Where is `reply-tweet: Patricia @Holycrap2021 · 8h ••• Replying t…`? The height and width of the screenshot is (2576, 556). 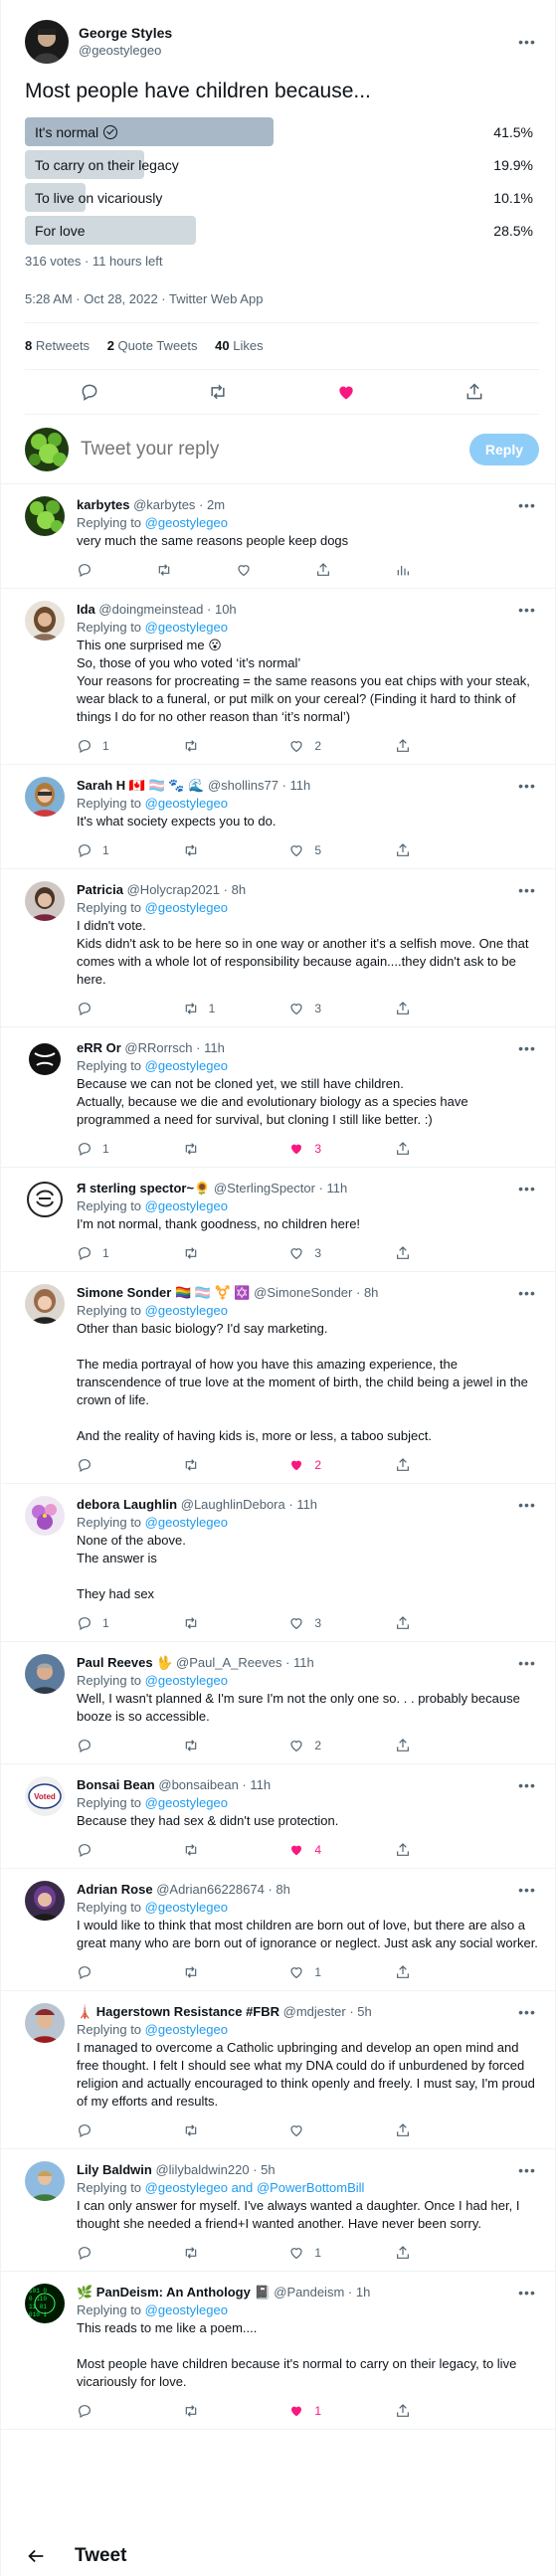 reply-tweet: Patricia @Holycrap2021 · 8h ••• Replying t… is located at coordinates (278, 948).